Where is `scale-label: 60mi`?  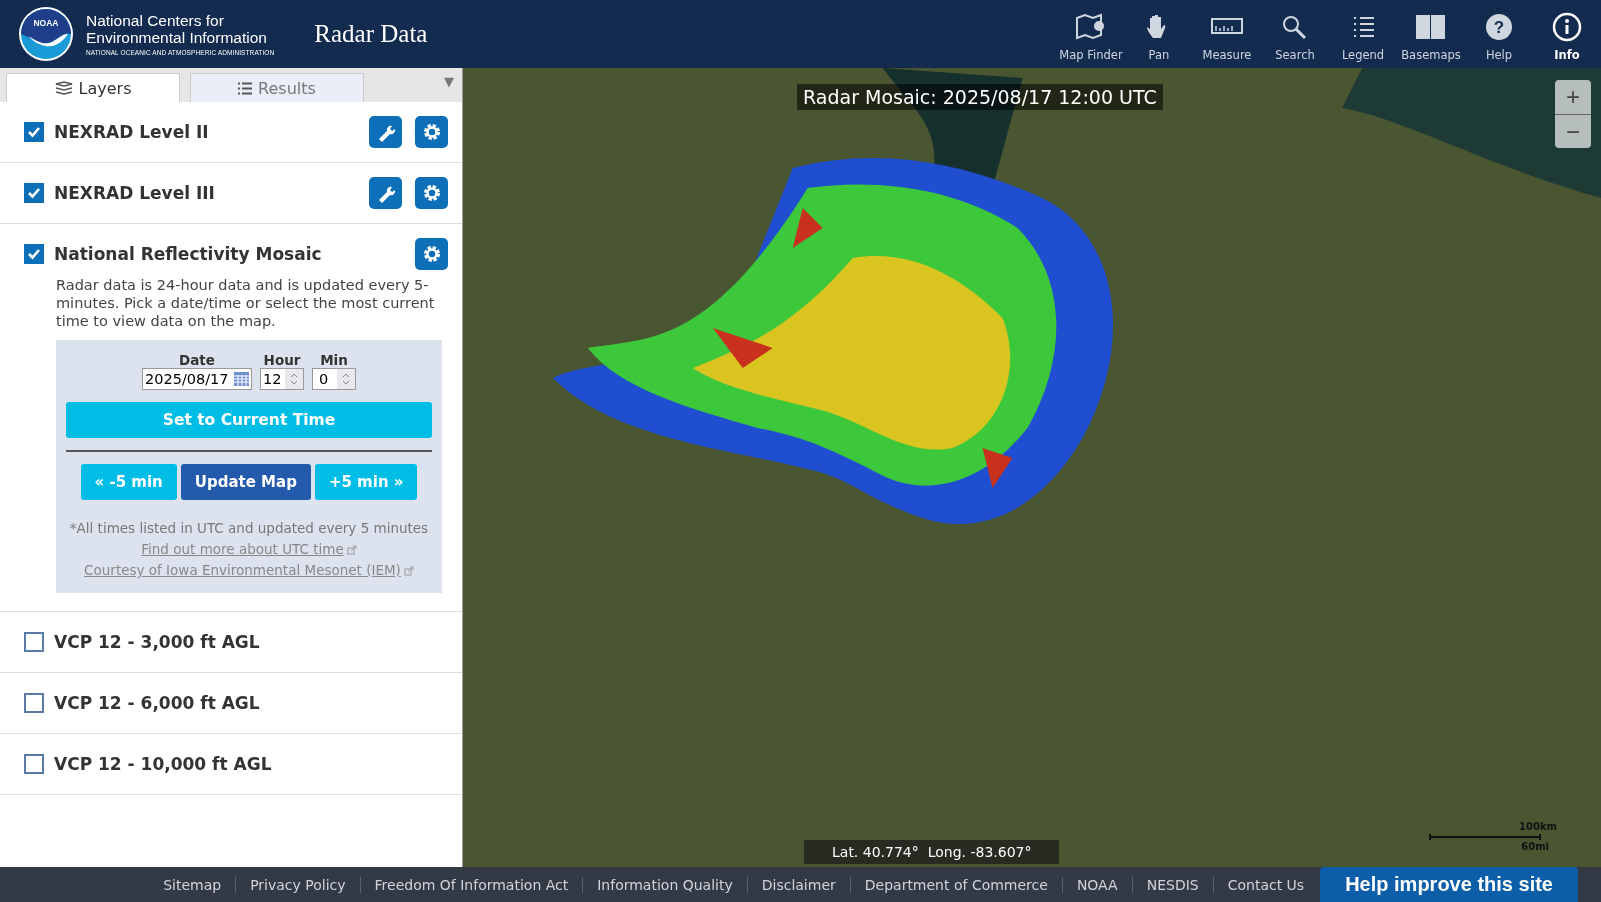
scale-label: 60mi is located at coordinates (1535, 846).